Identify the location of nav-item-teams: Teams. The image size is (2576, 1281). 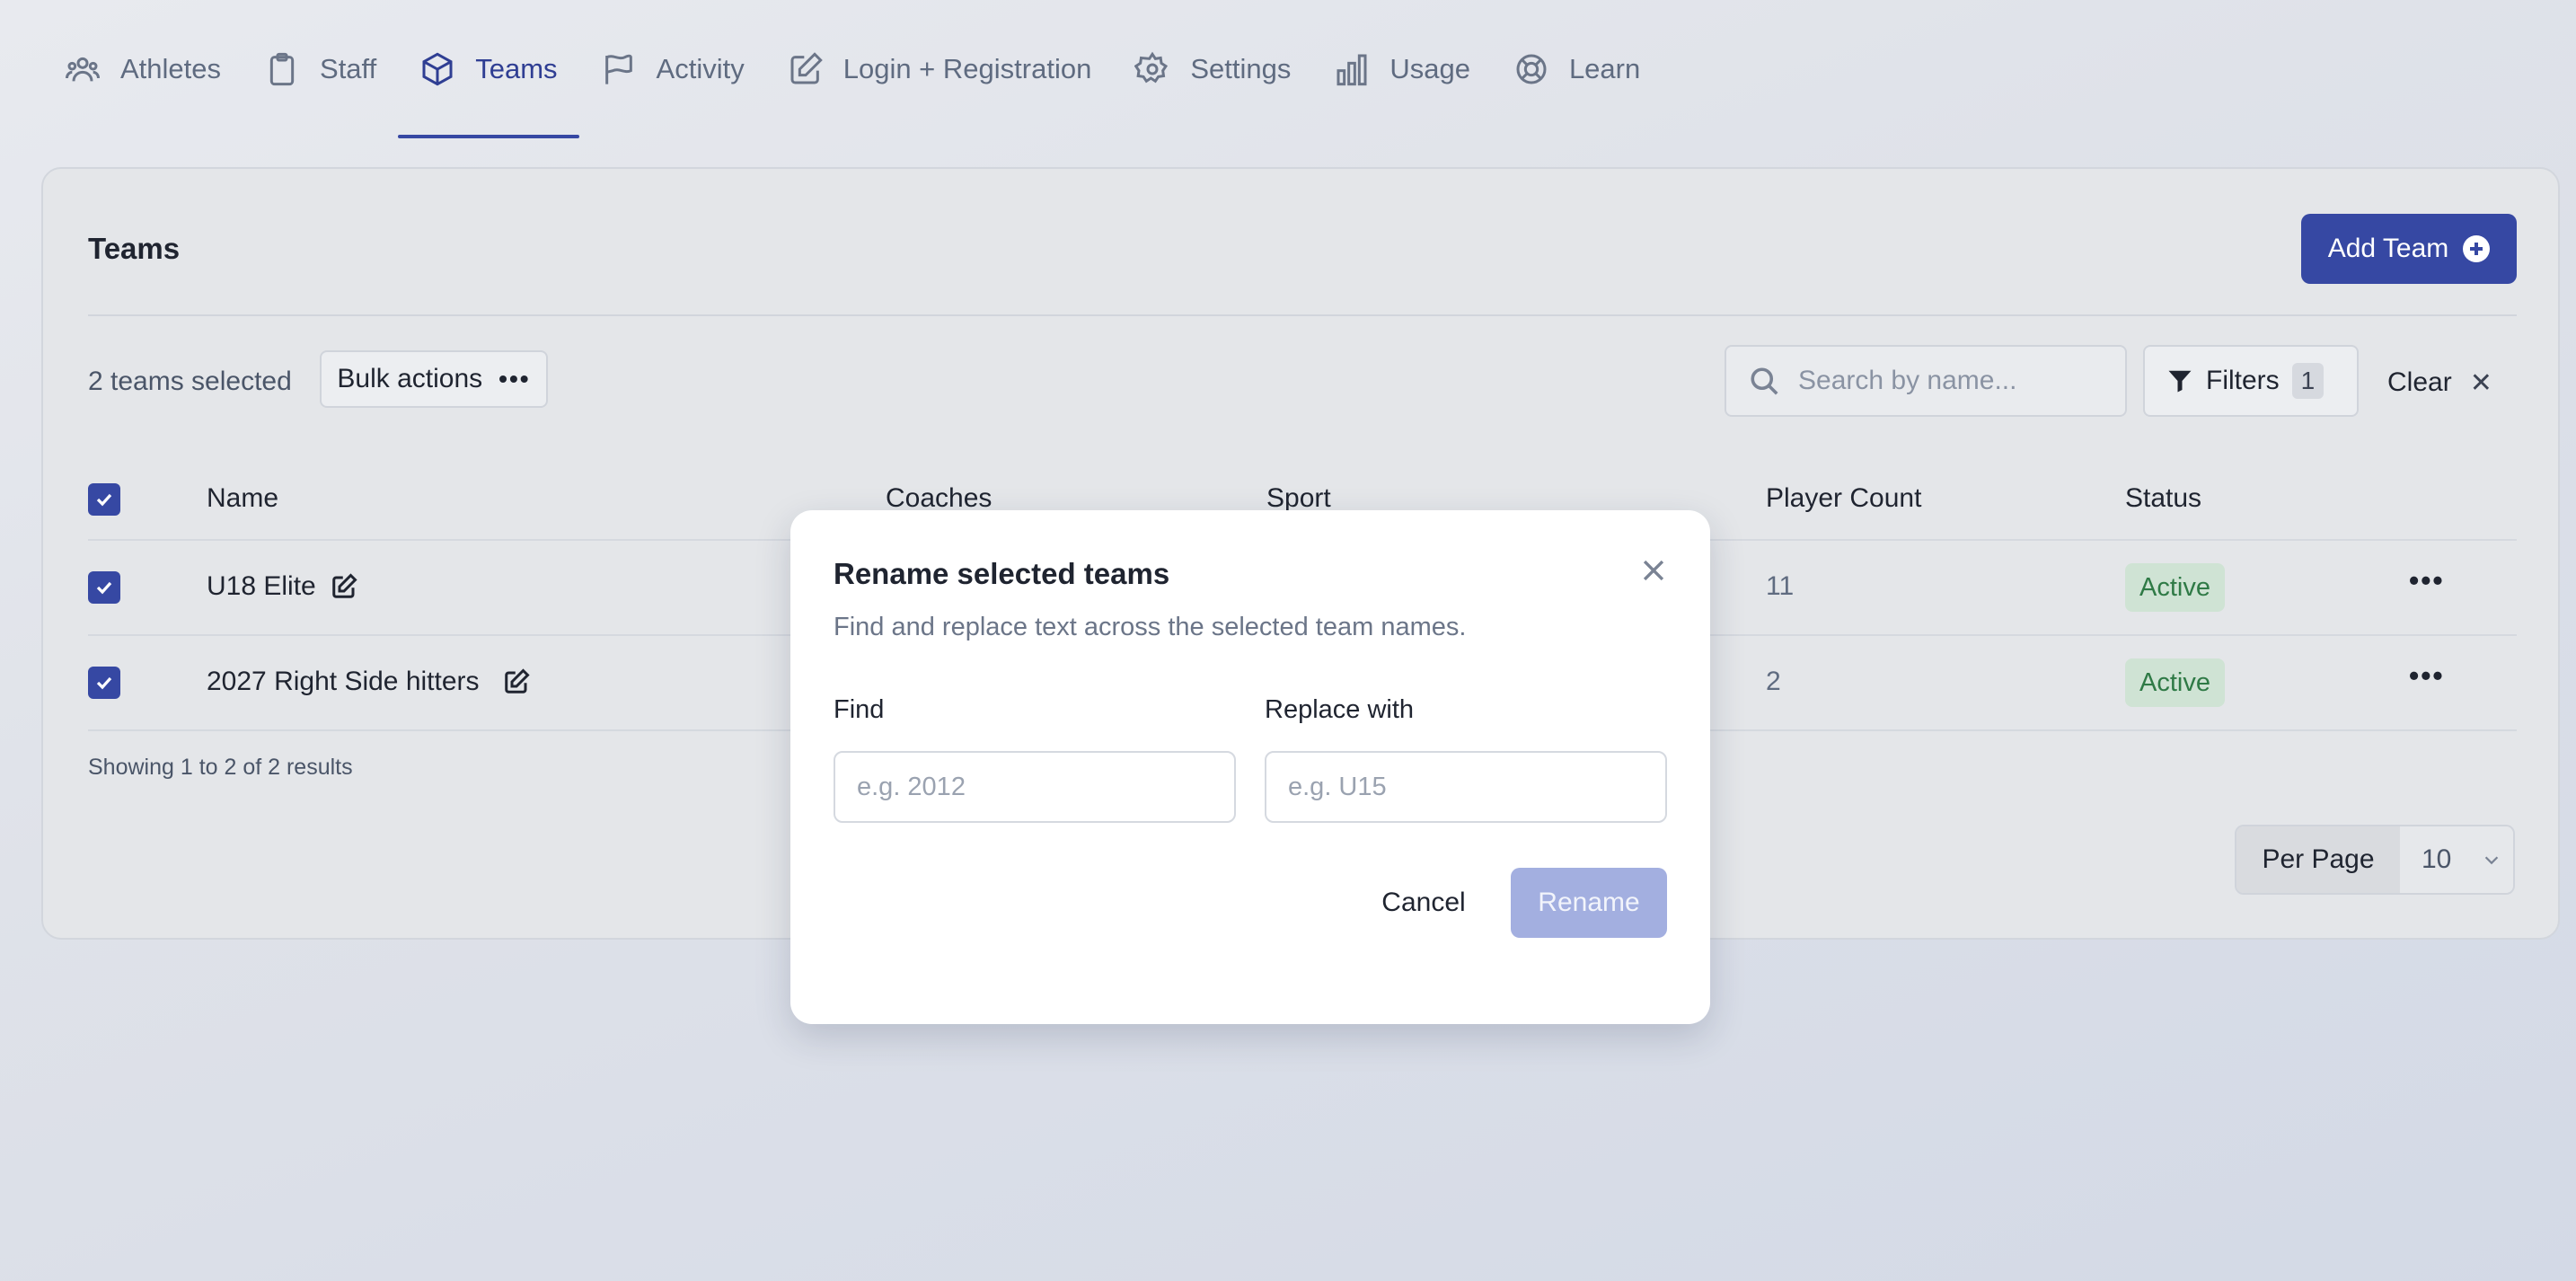
(488, 69).